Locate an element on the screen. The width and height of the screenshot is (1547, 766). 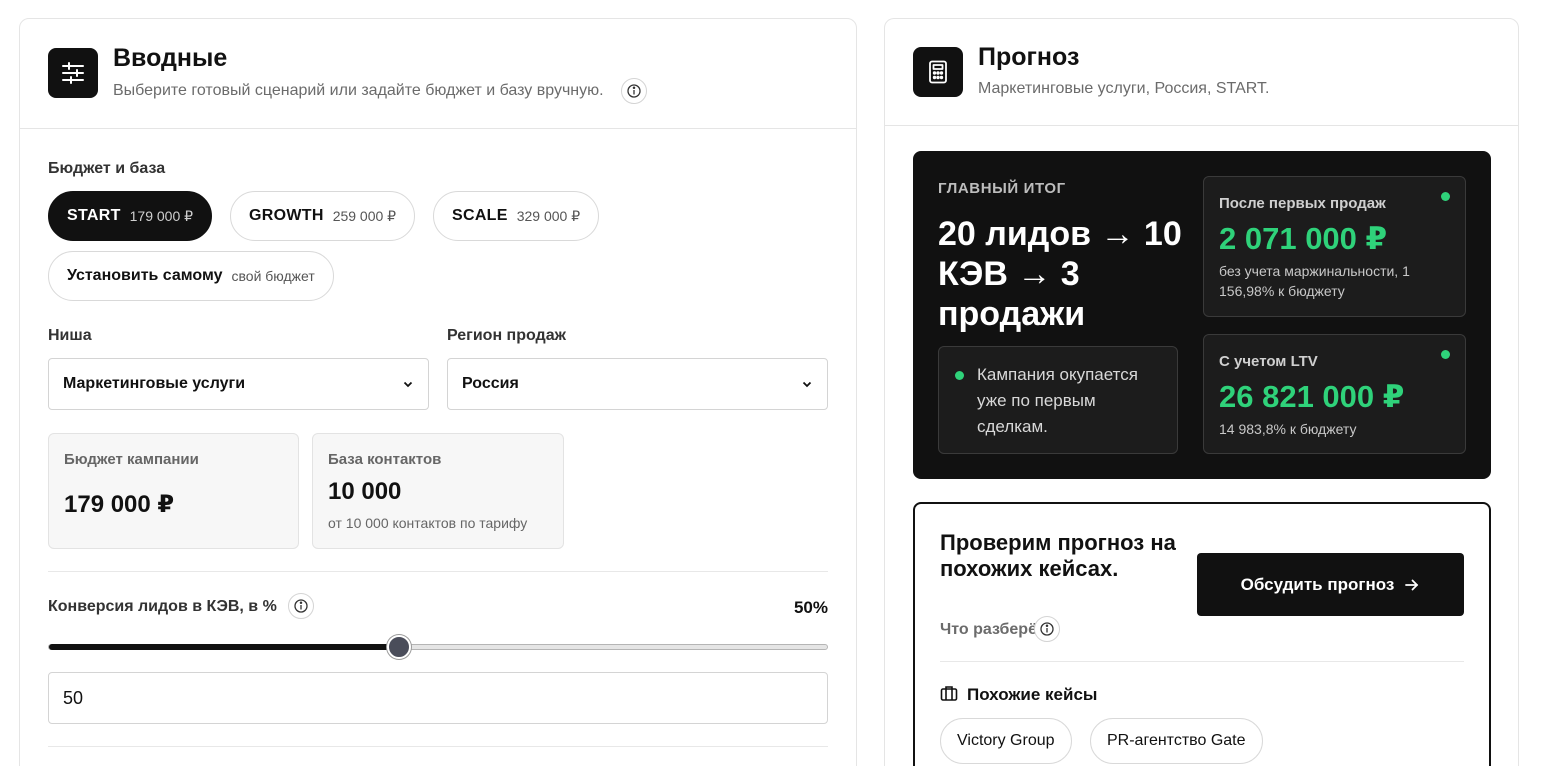
niche-select: Маркетинговые услуги is located at coordinates (238, 384).